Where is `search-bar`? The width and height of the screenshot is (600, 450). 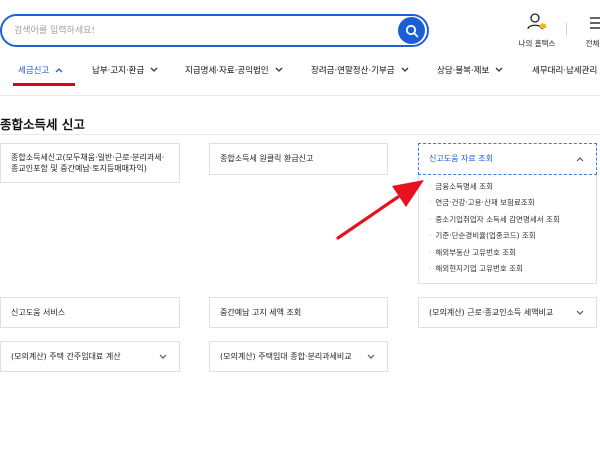
search-bar is located at coordinates (214, 30).